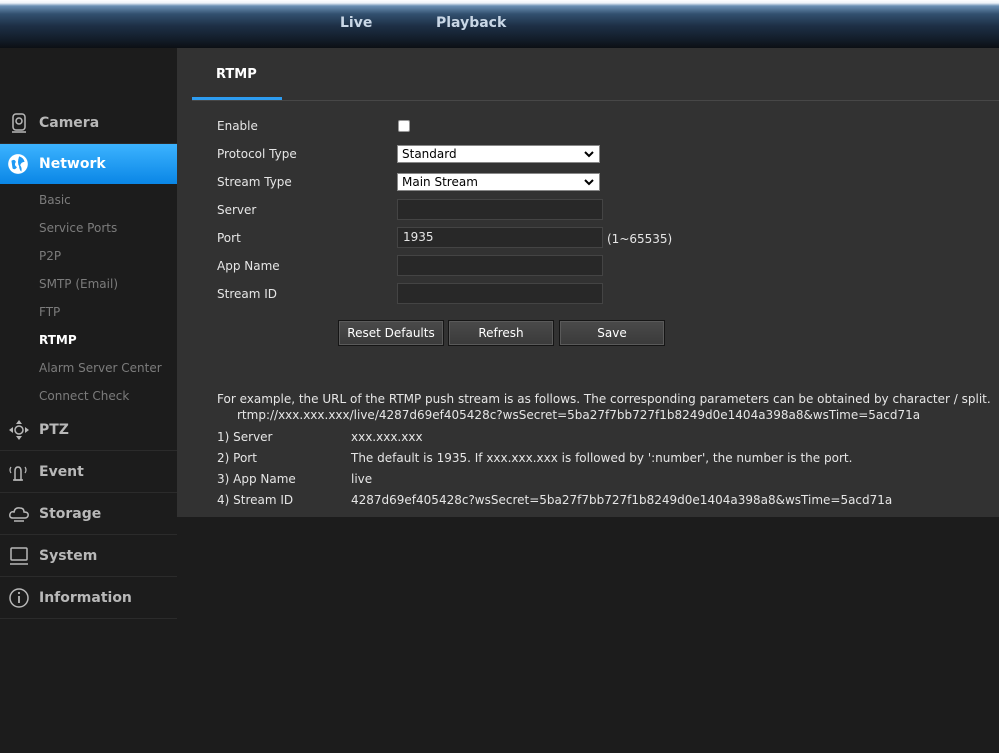 The width and height of the screenshot is (999, 753). Describe the element at coordinates (58, 340) in the screenshot. I see `sidebar-subitem-rtmp: RTMP` at that location.